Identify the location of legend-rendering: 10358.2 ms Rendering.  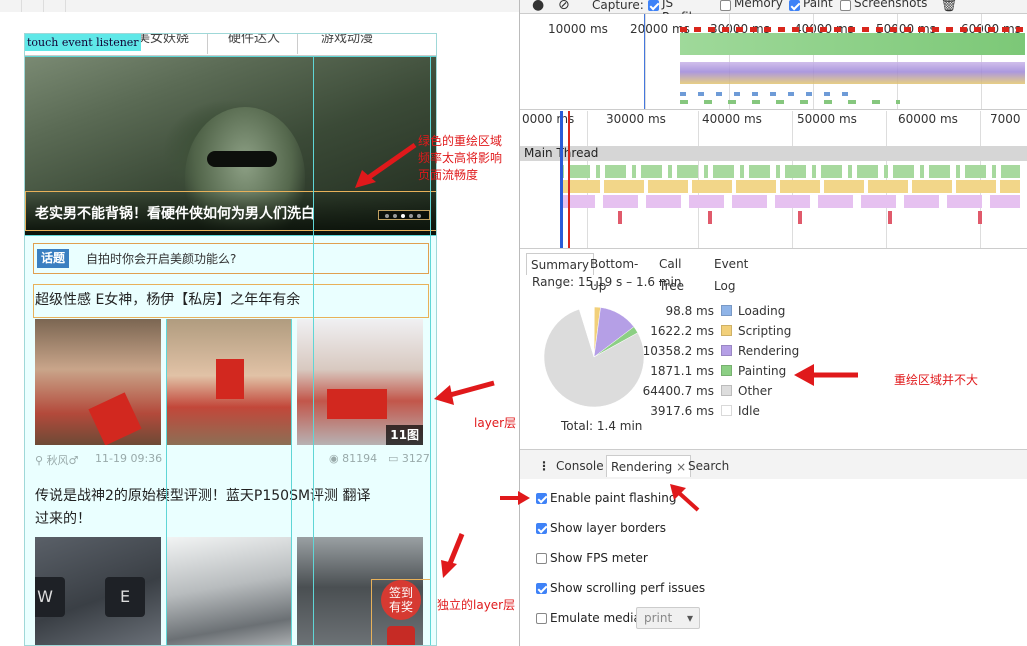
(721, 351).